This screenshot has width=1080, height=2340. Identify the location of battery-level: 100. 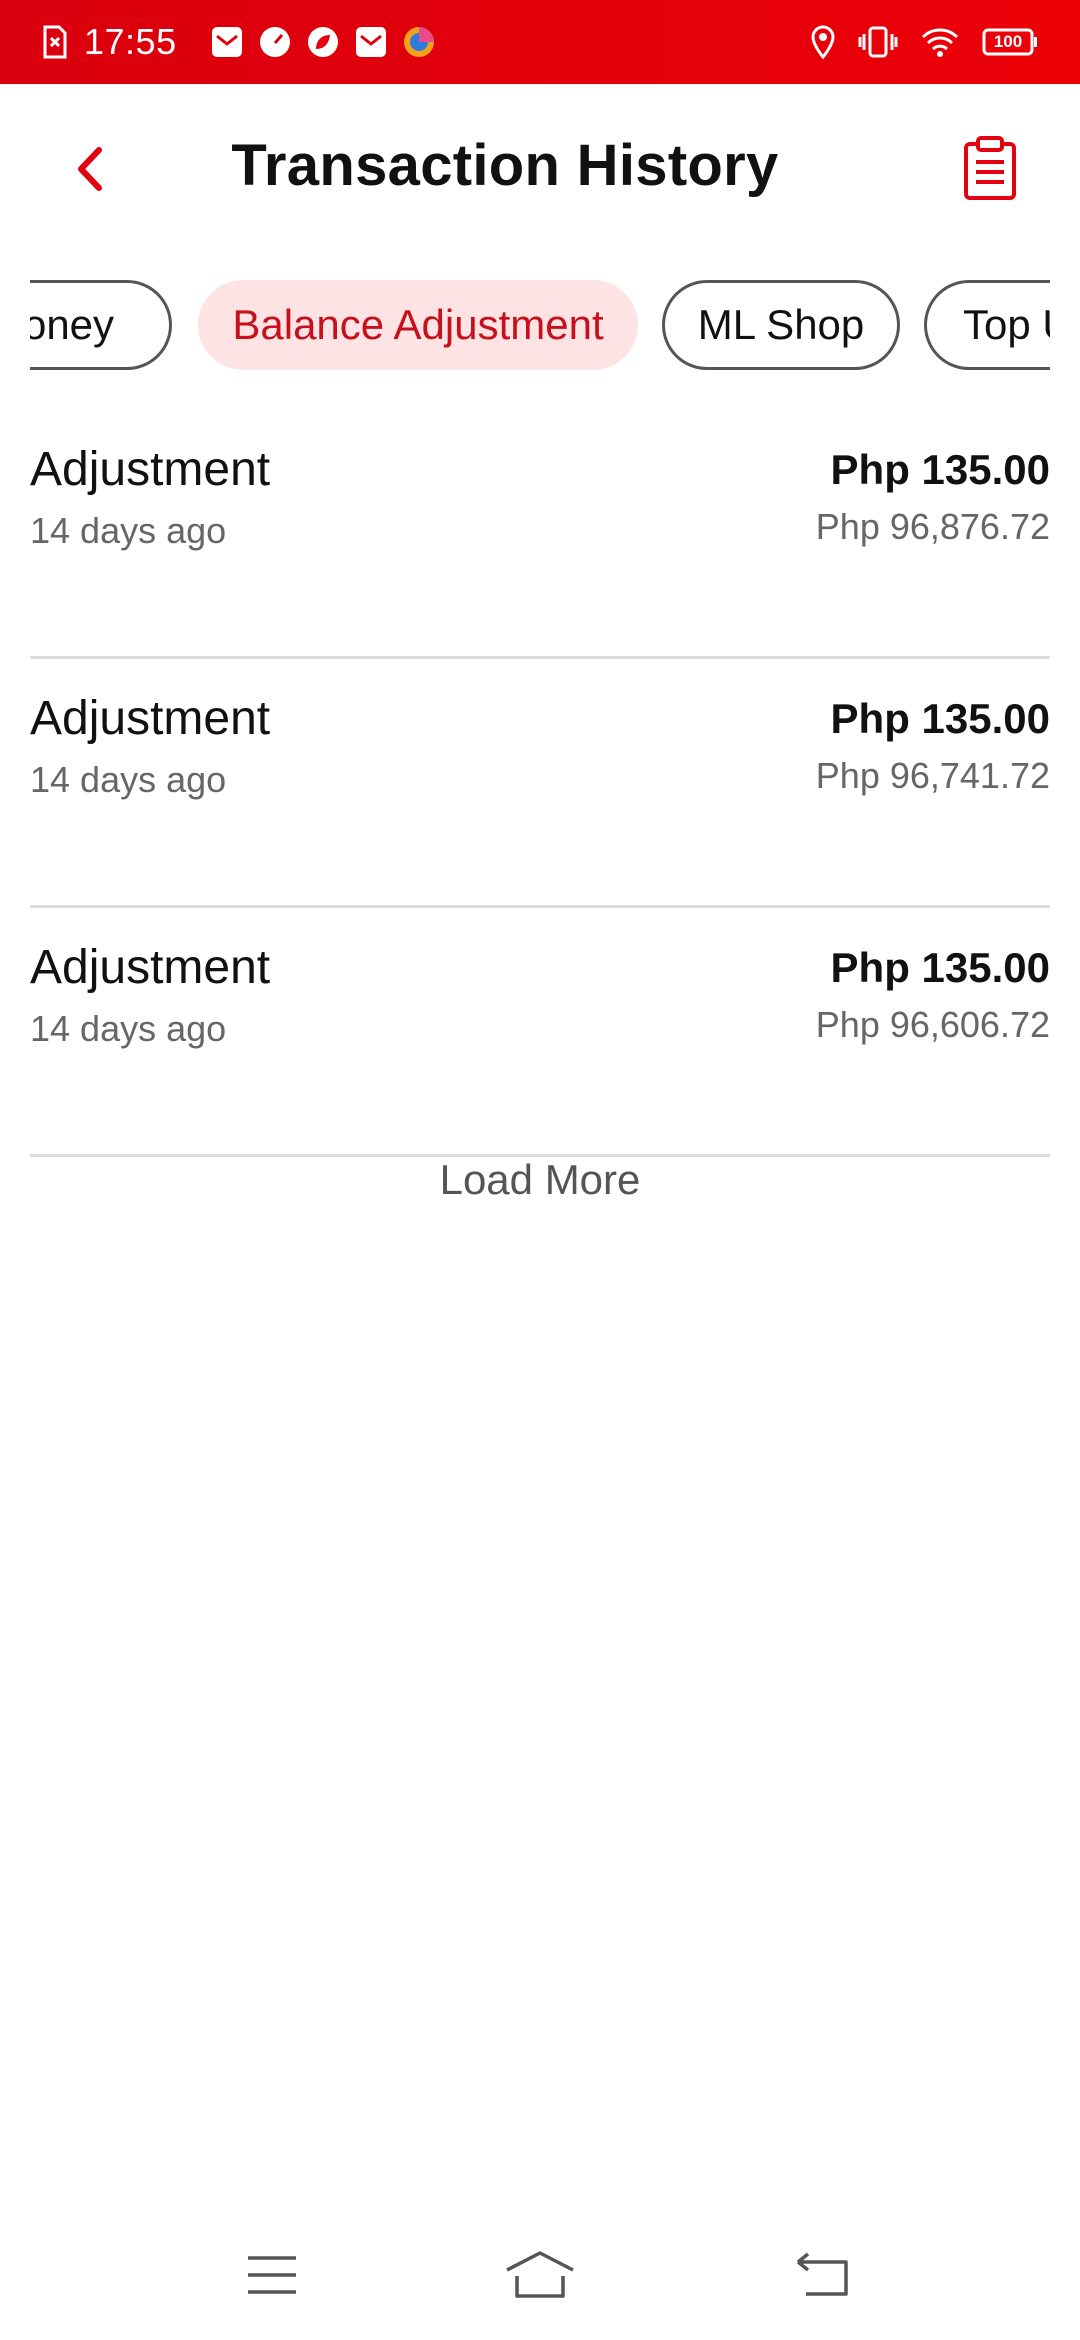
(1008, 41).